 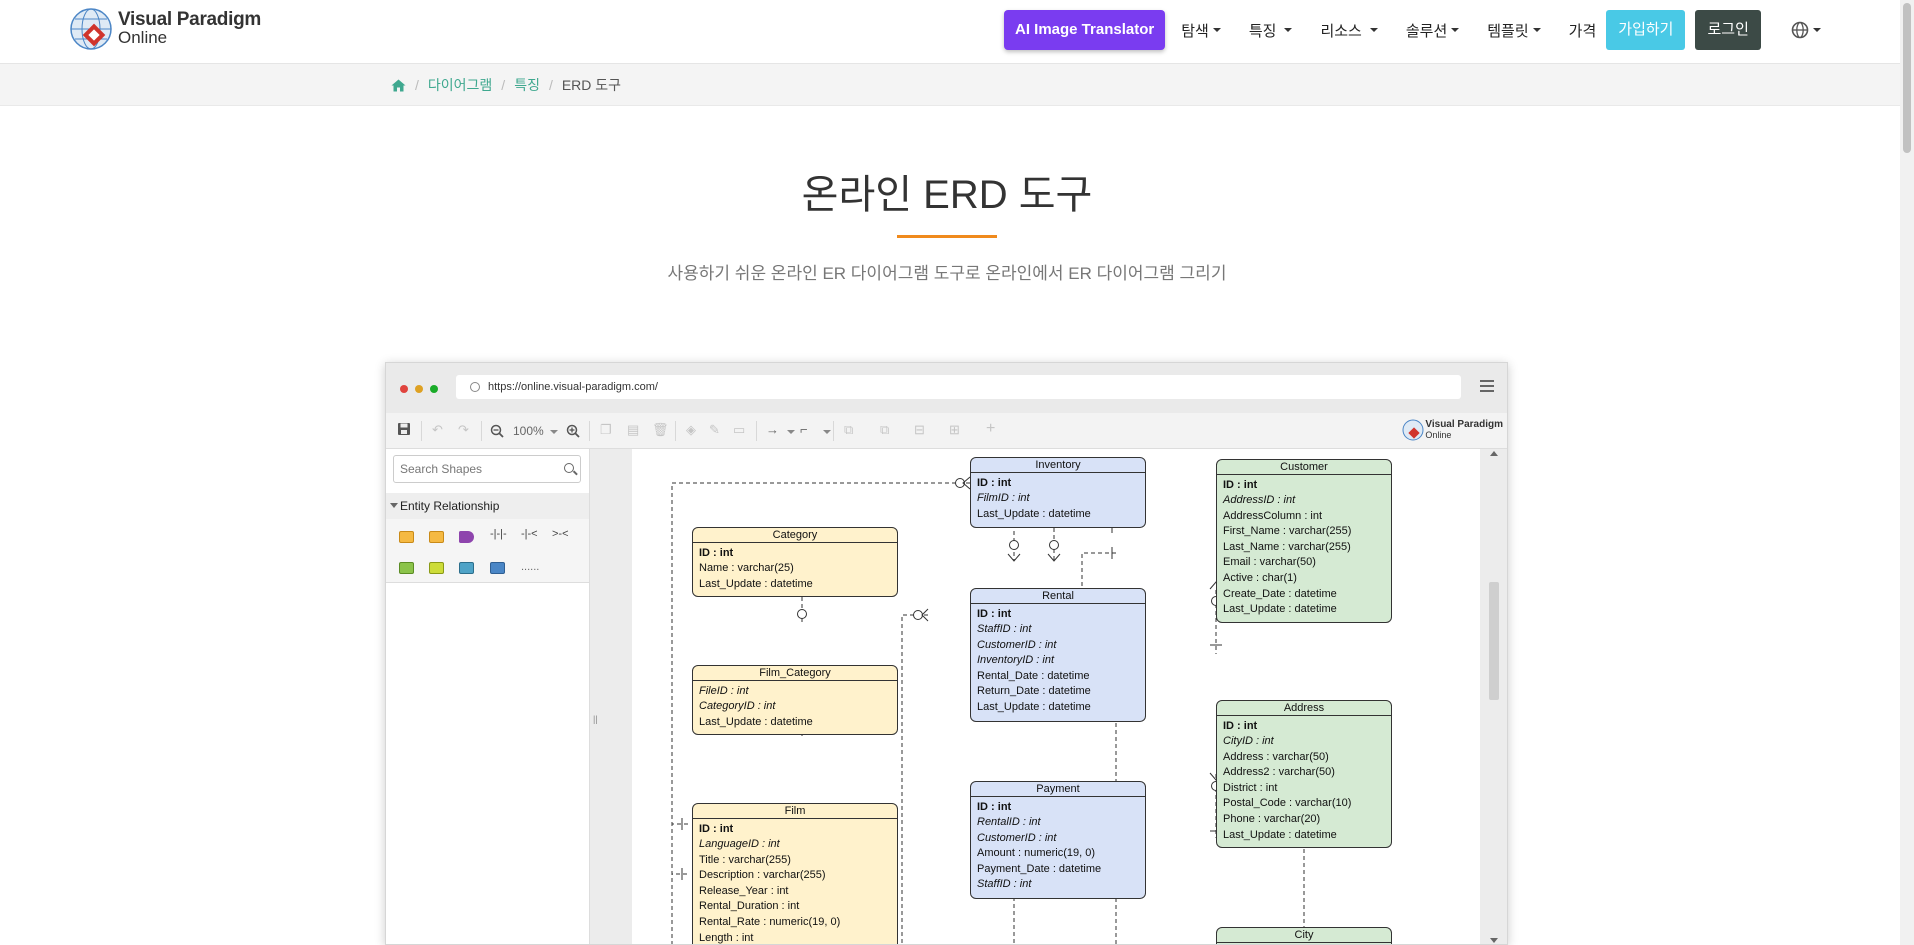 What do you see at coordinates (947, 236) in the screenshot?
I see `title-underline` at bounding box center [947, 236].